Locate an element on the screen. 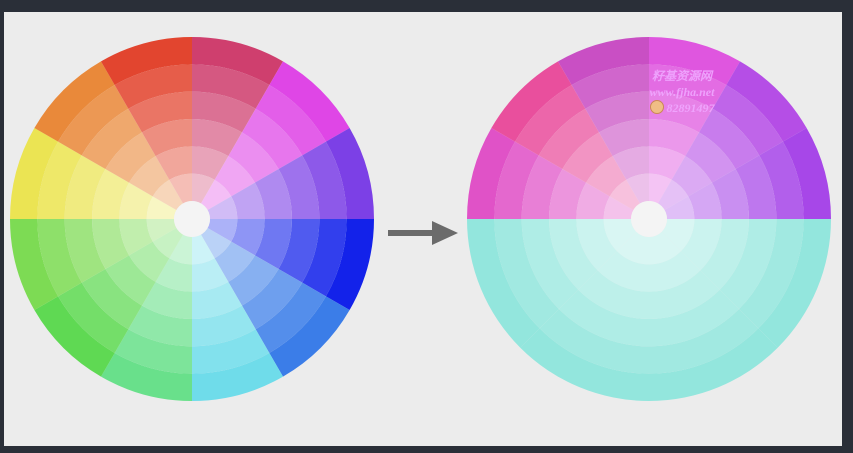  right-wheel-center is located at coordinates (649, 219).